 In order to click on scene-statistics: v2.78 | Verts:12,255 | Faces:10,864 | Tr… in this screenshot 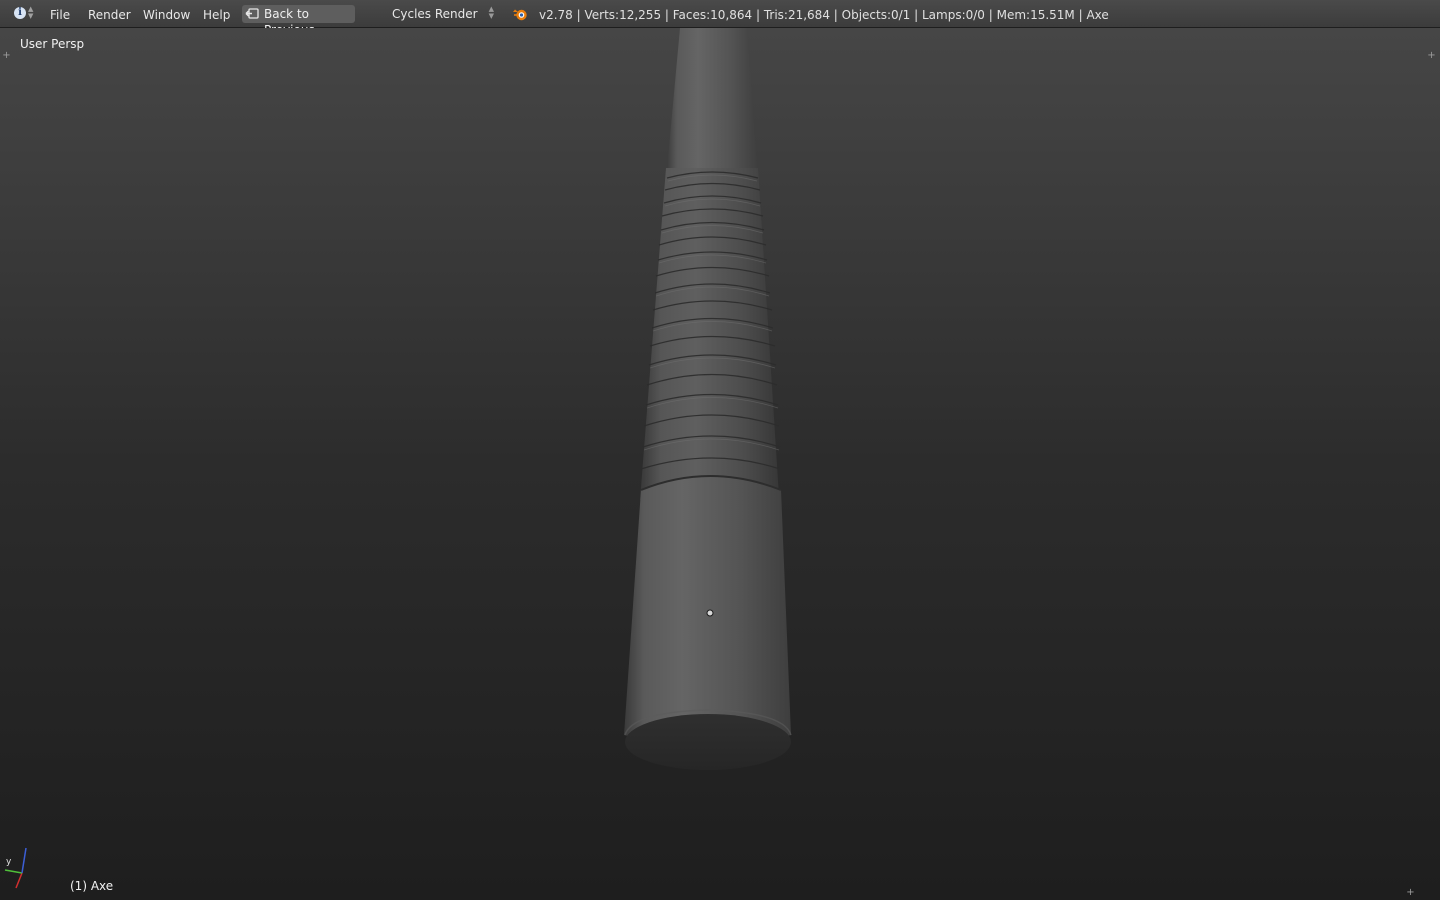, I will do `click(824, 15)`.